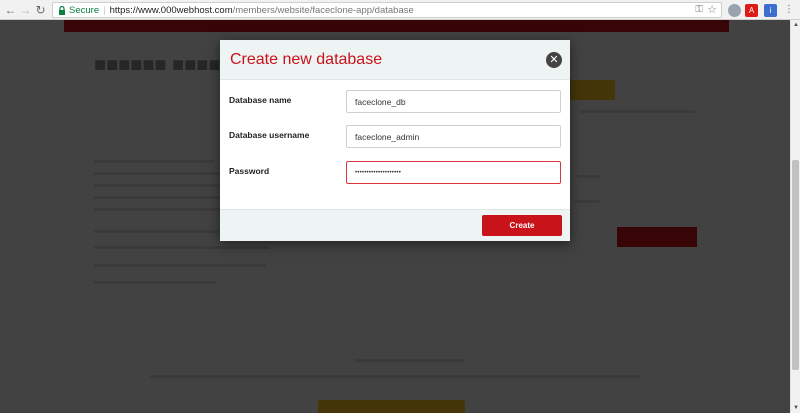 This screenshot has height=413, width=800. Describe the element at coordinates (378, 172) in the screenshot. I see `password-value: ••••••••••••••••••••` at that location.